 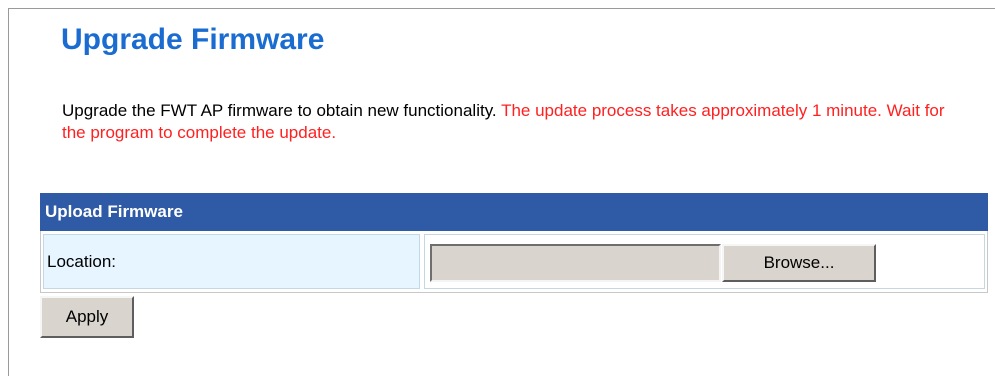 I want to click on apply-button: Apply, so click(x=87, y=317).